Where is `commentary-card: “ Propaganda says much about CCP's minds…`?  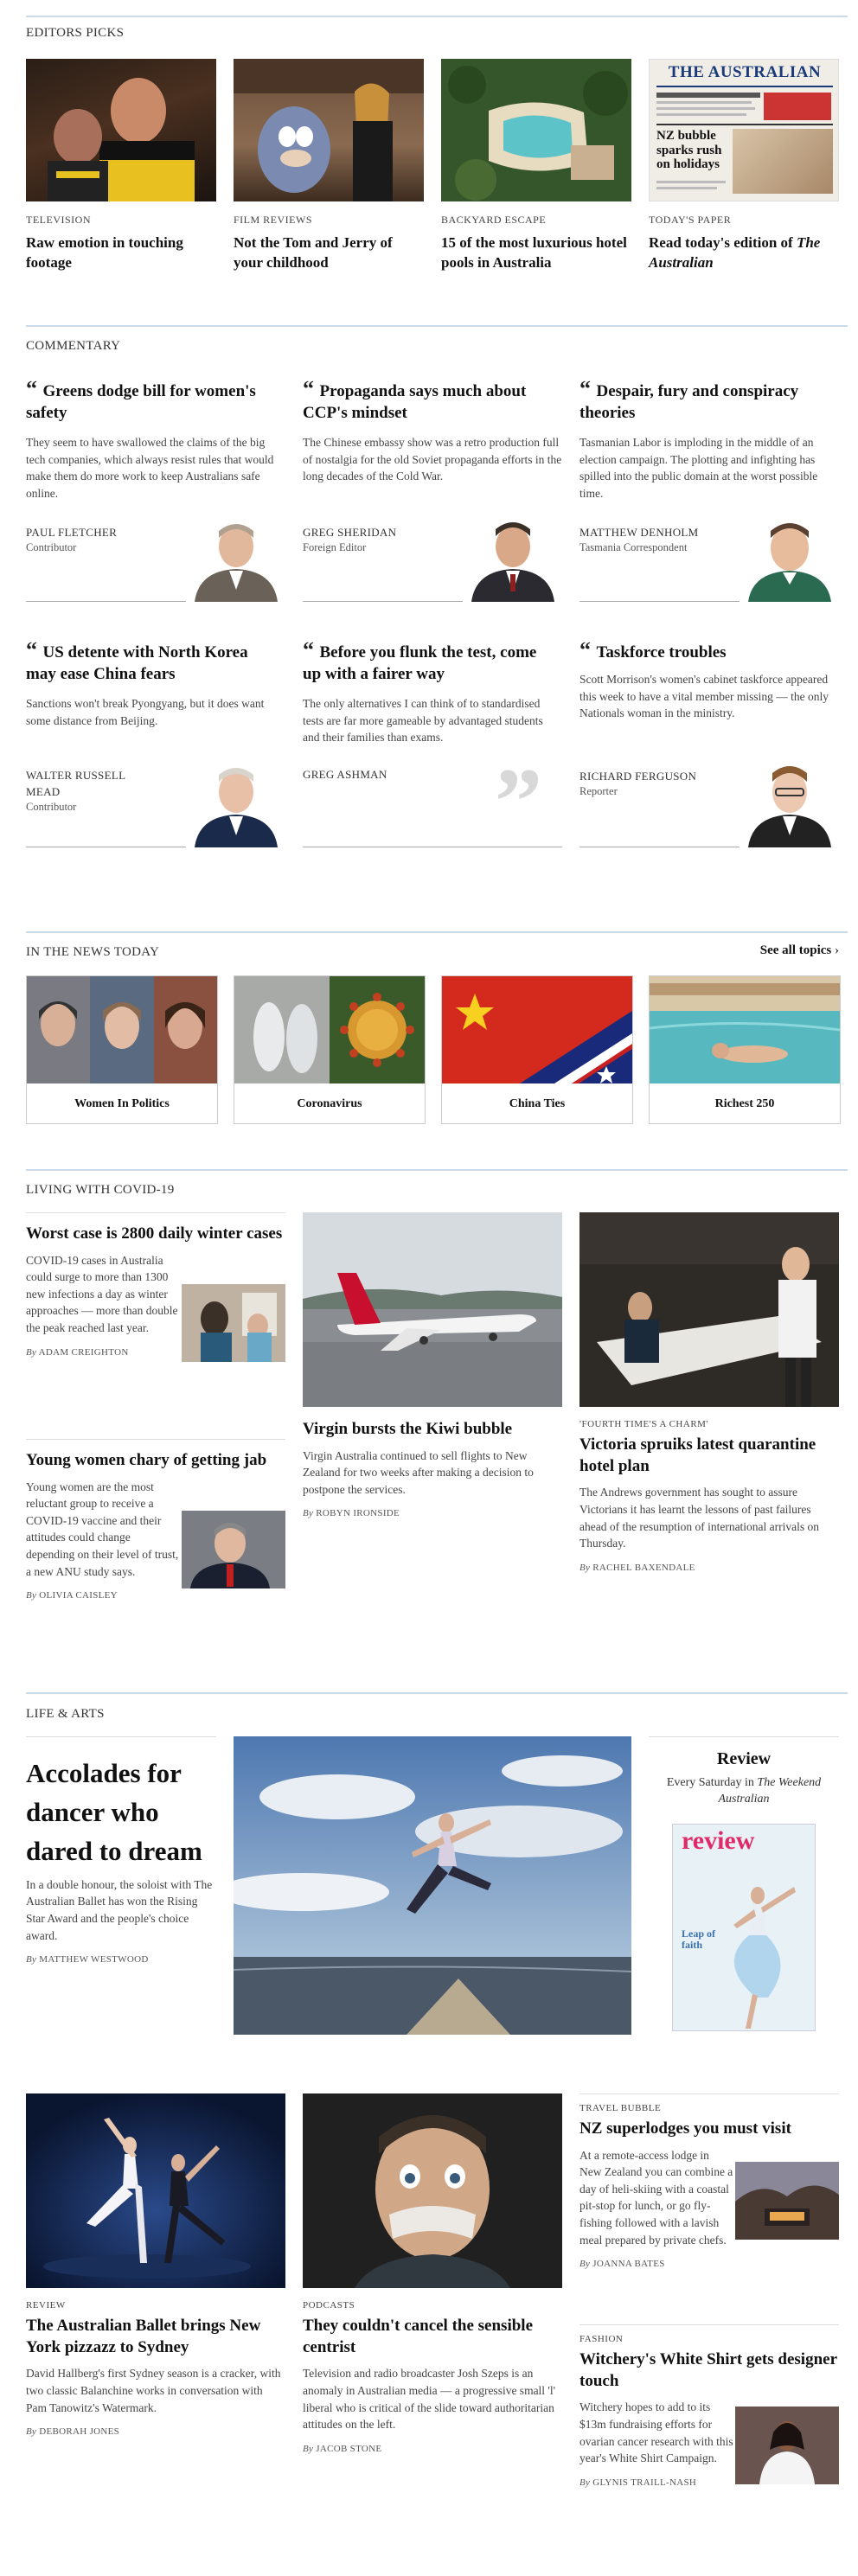
commentary-card: “ Propaganda says much about CCP's minds… is located at coordinates (432, 489).